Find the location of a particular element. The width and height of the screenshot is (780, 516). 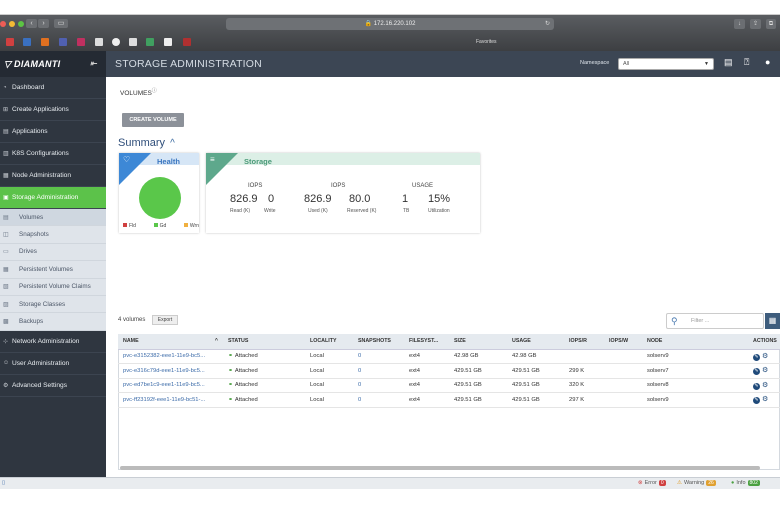

info-icon: ⓘ is located at coordinates (154, 91).